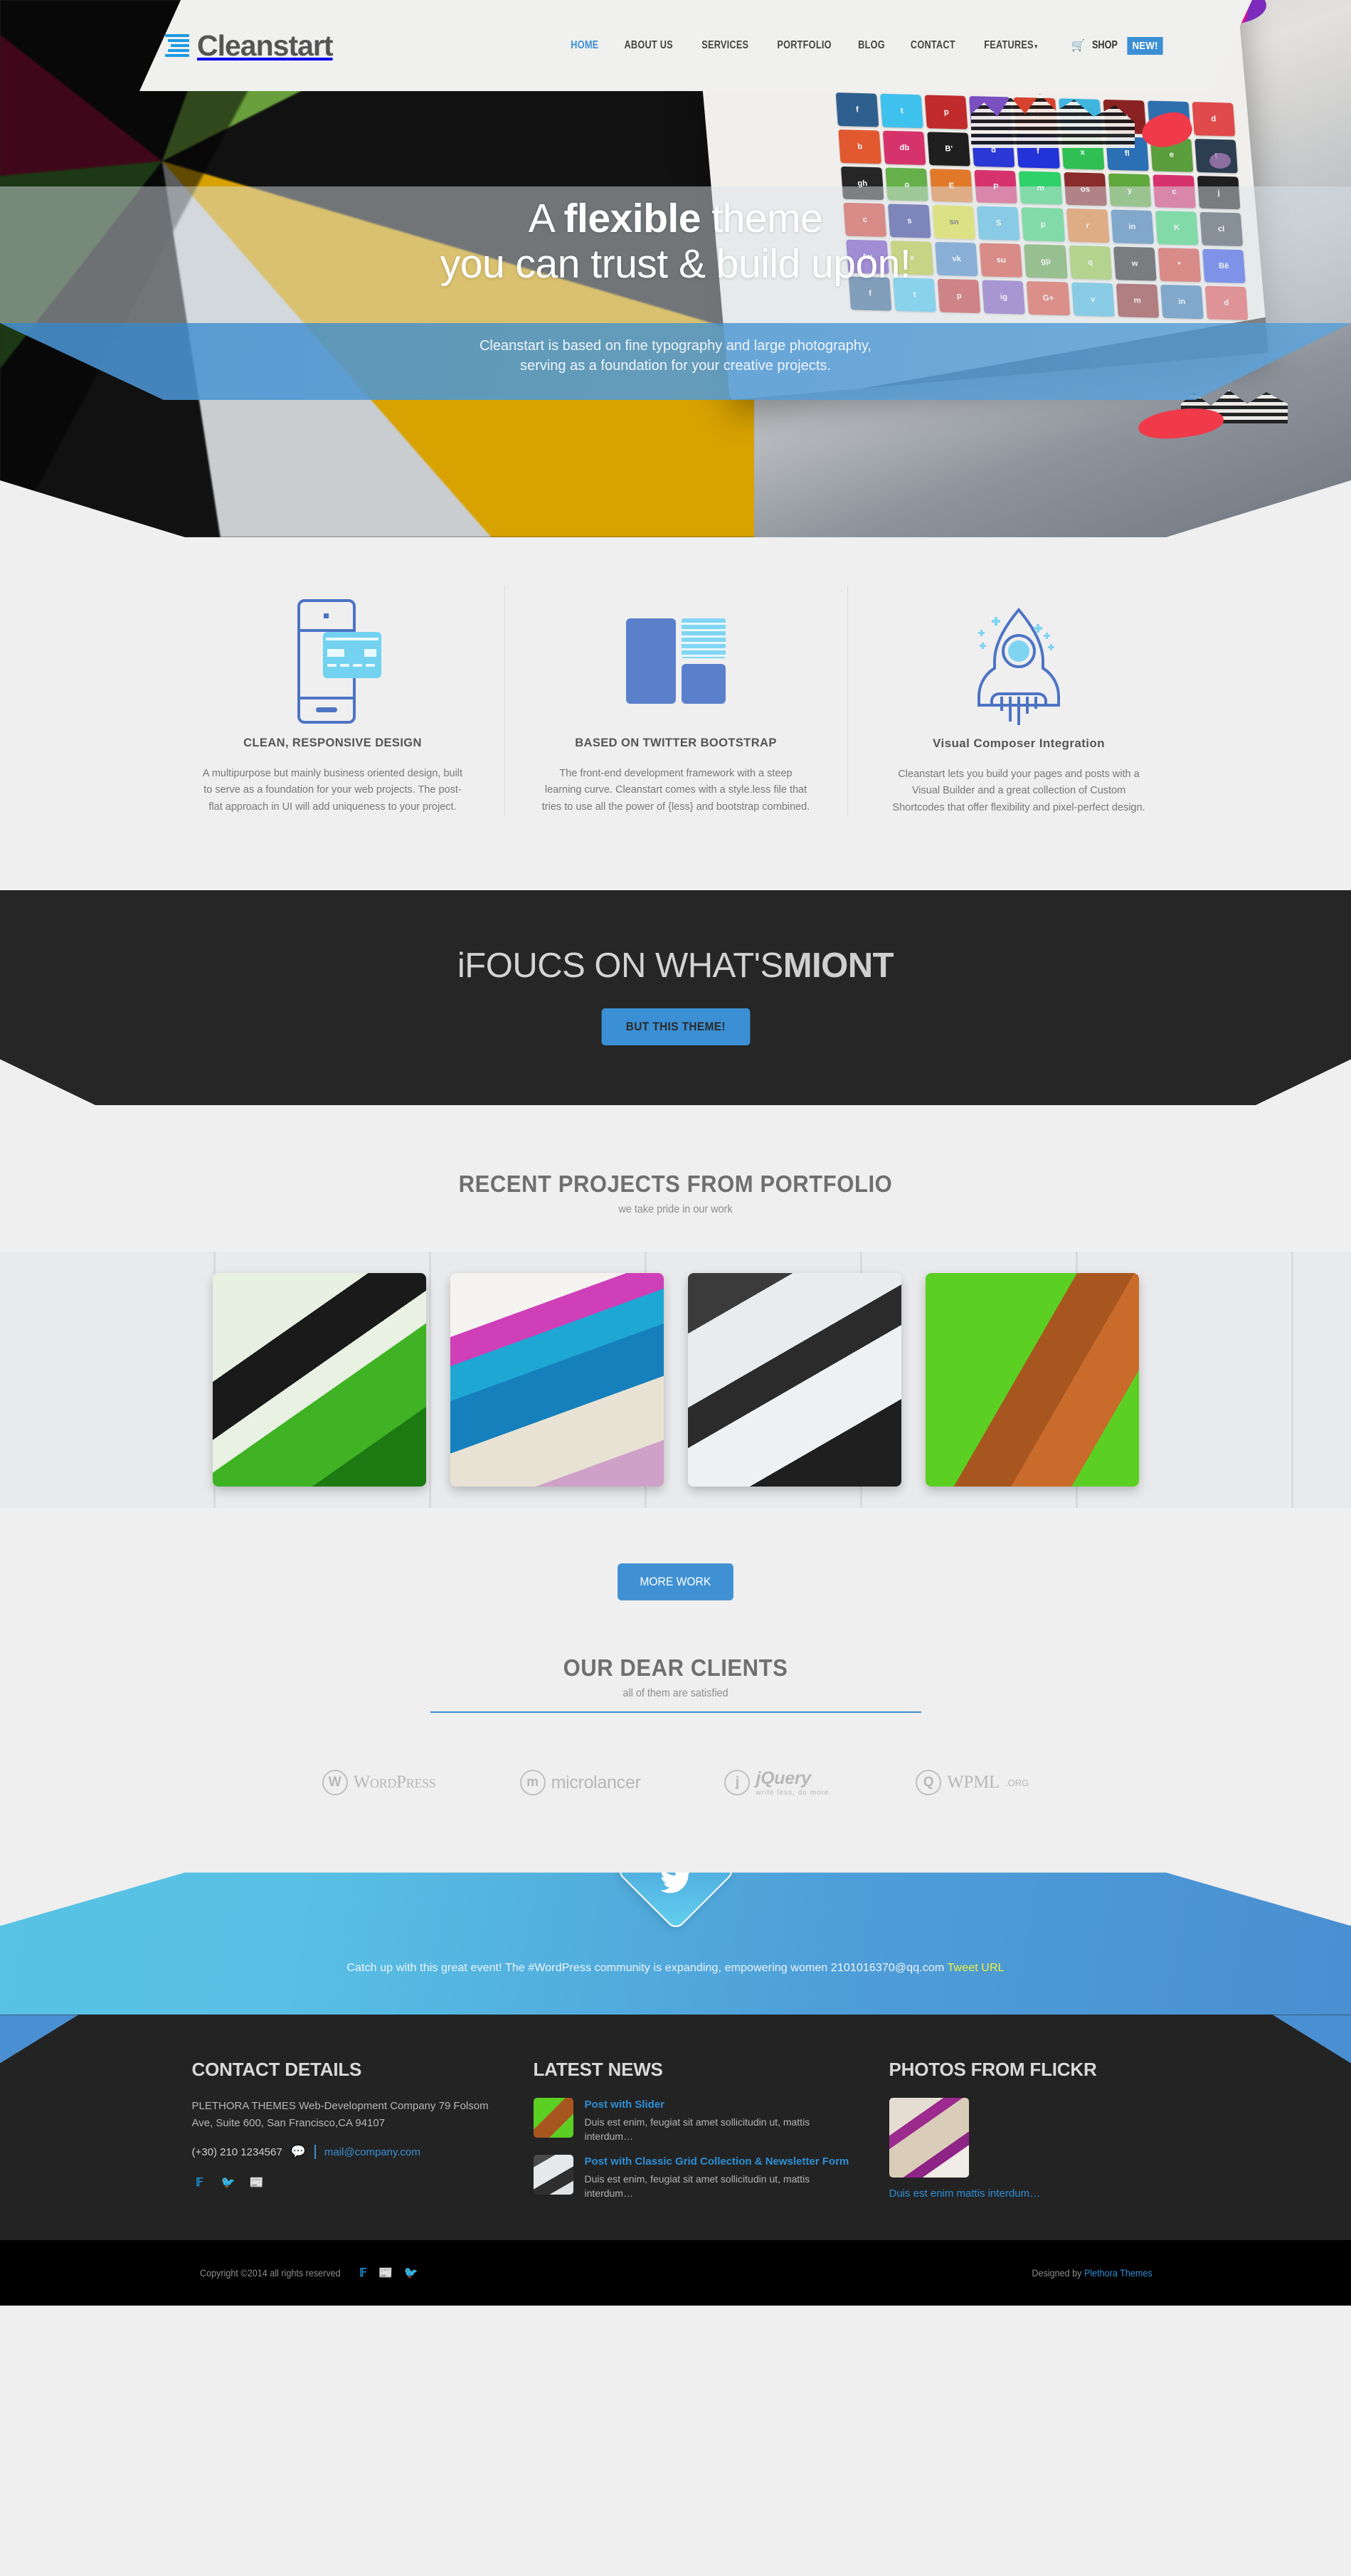  I want to click on flickr-photo-thumbnail, so click(929, 2138).